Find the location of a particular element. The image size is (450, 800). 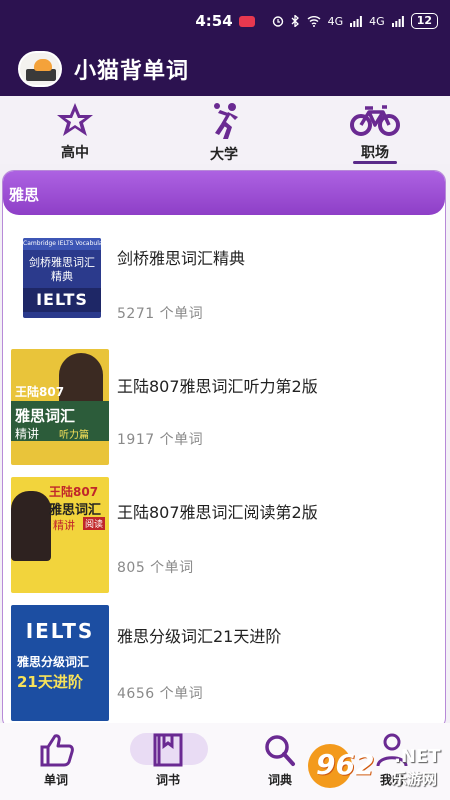

signal-icon is located at coordinates (356, 21).